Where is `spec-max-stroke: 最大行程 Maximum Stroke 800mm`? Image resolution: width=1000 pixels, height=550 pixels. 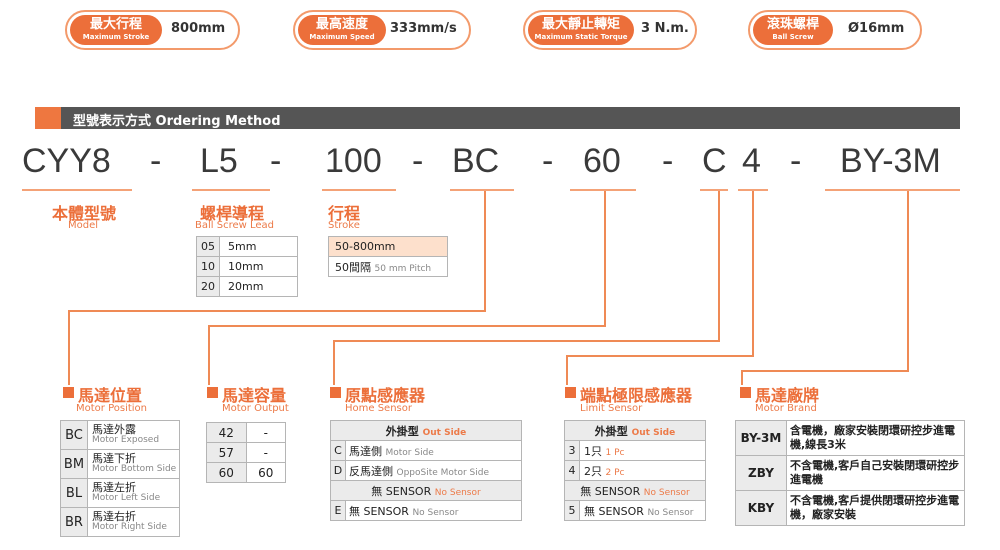 spec-max-stroke: 最大行程 Maximum Stroke 800mm is located at coordinates (152, 30).